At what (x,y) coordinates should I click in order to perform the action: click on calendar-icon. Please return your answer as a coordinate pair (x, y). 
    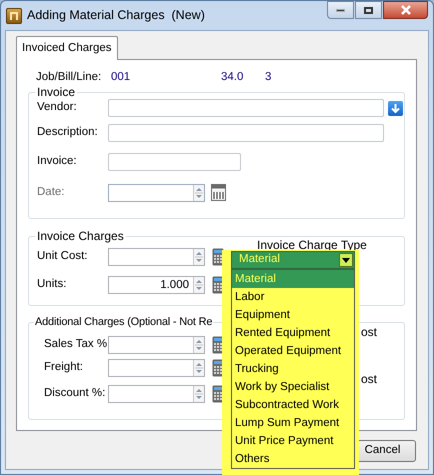
    Looking at the image, I should click on (218, 192).